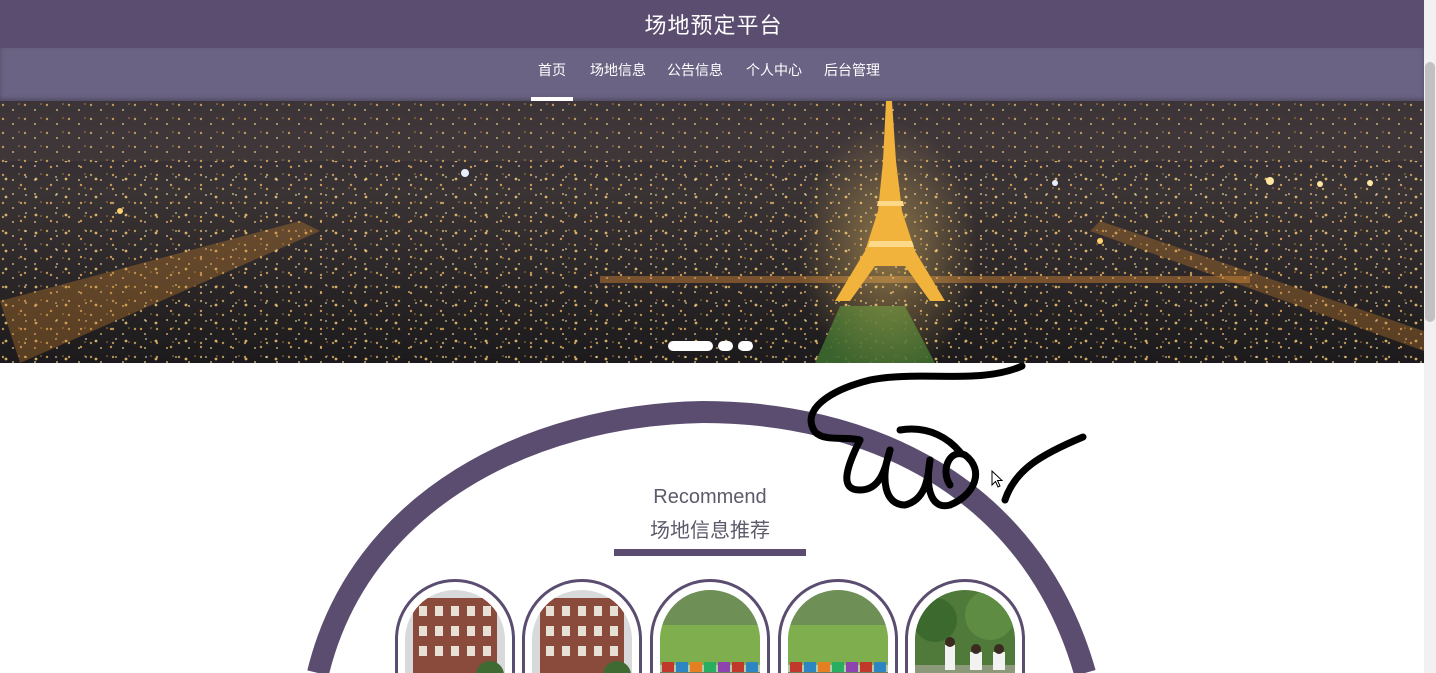 The height and width of the screenshot is (673, 1436). I want to click on carousel-indicators, so click(710, 346).